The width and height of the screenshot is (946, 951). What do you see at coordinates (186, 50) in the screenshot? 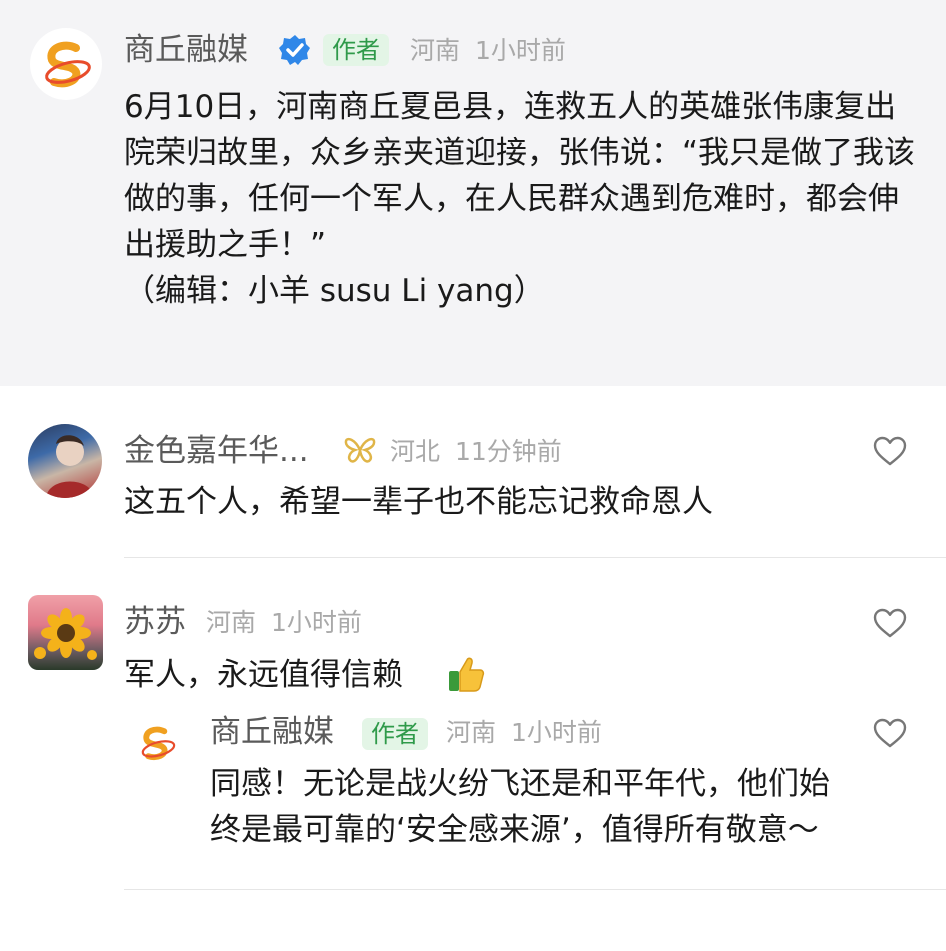
I see `post-author-name: 商丘融媒` at bounding box center [186, 50].